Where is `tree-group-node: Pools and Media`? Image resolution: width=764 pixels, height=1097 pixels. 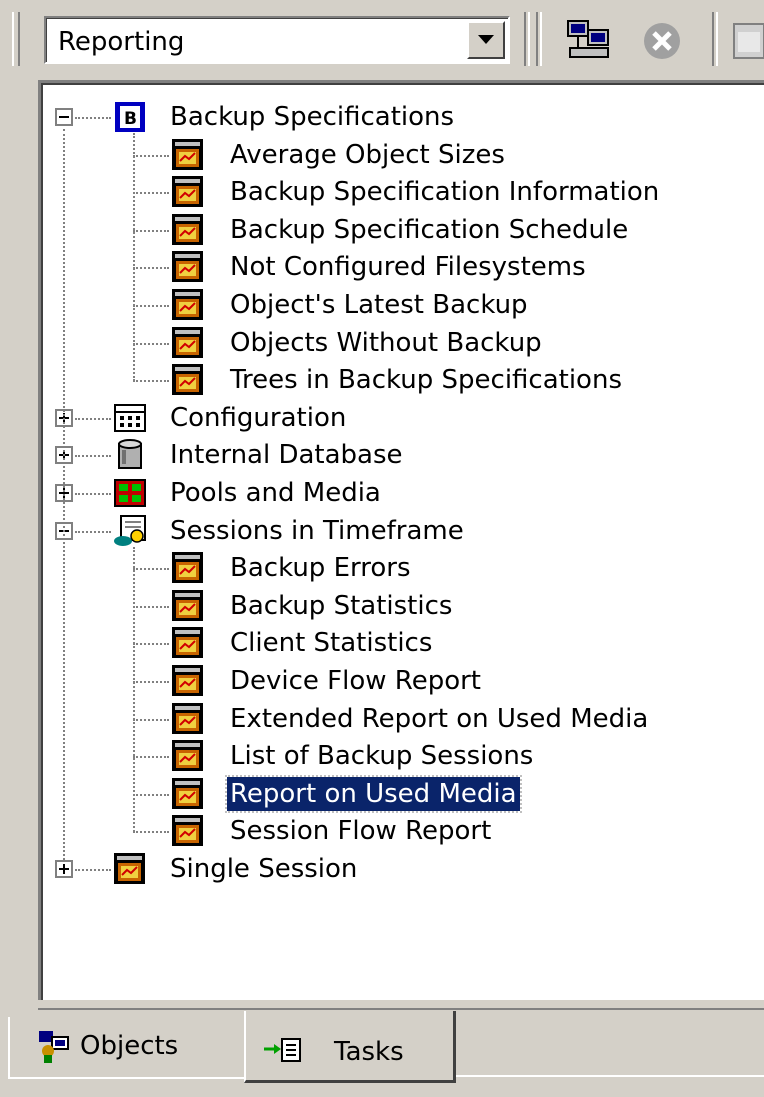 tree-group-node: Pools and Media is located at coordinates (401, 493).